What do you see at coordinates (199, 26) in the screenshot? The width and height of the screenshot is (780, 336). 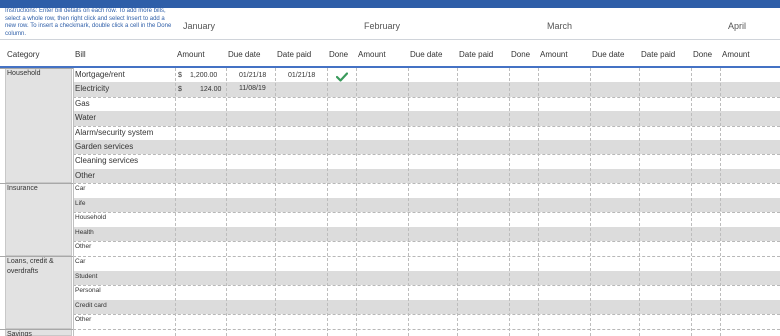 I see `month-january: January` at bounding box center [199, 26].